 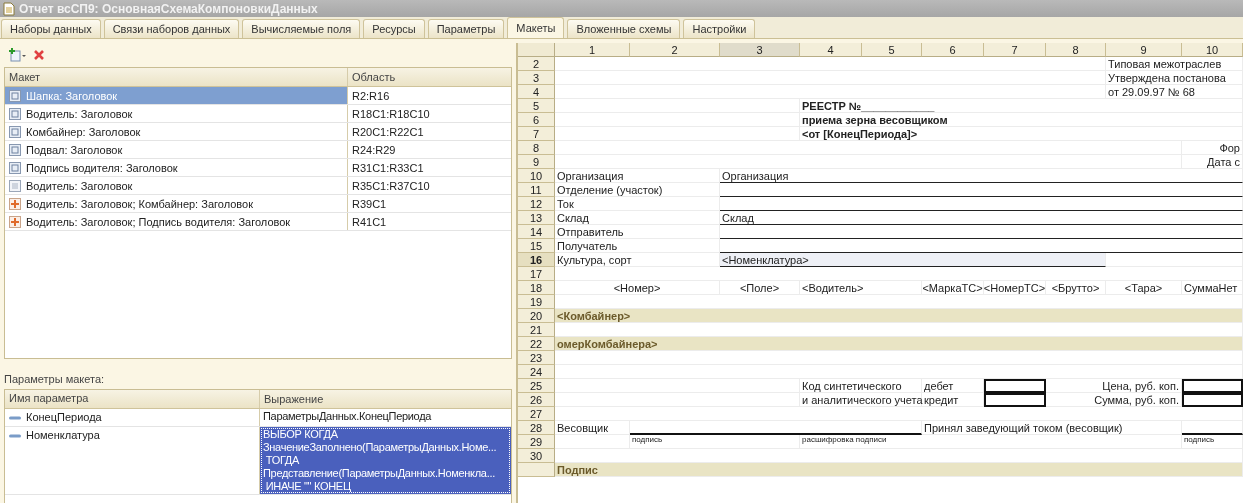 I want to click on row-header: 15, so click(x=536, y=246).